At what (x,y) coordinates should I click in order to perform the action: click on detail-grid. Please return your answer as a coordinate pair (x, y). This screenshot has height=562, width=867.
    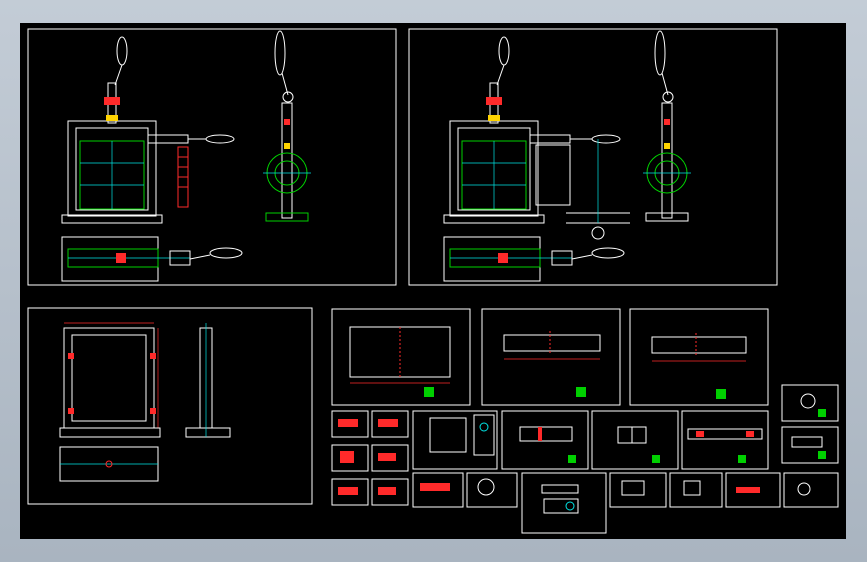
    Looking at the image, I should click on (585, 472).